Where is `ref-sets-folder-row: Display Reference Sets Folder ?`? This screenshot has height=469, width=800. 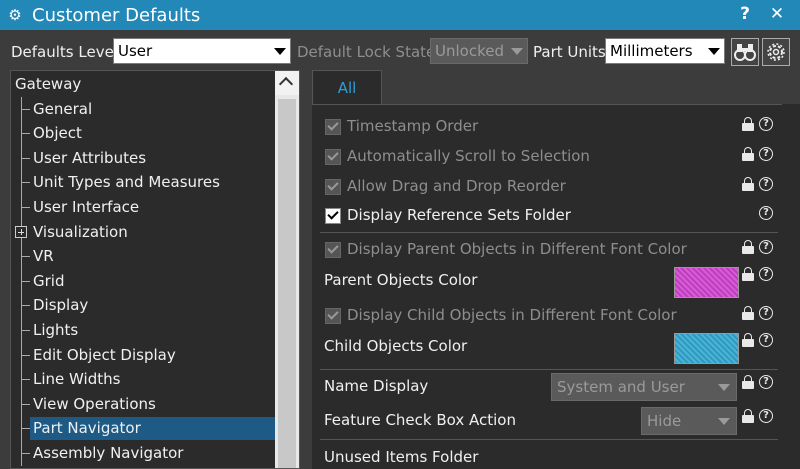 ref-sets-folder-row: Display Reference Sets Folder ? is located at coordinates (545, 217).